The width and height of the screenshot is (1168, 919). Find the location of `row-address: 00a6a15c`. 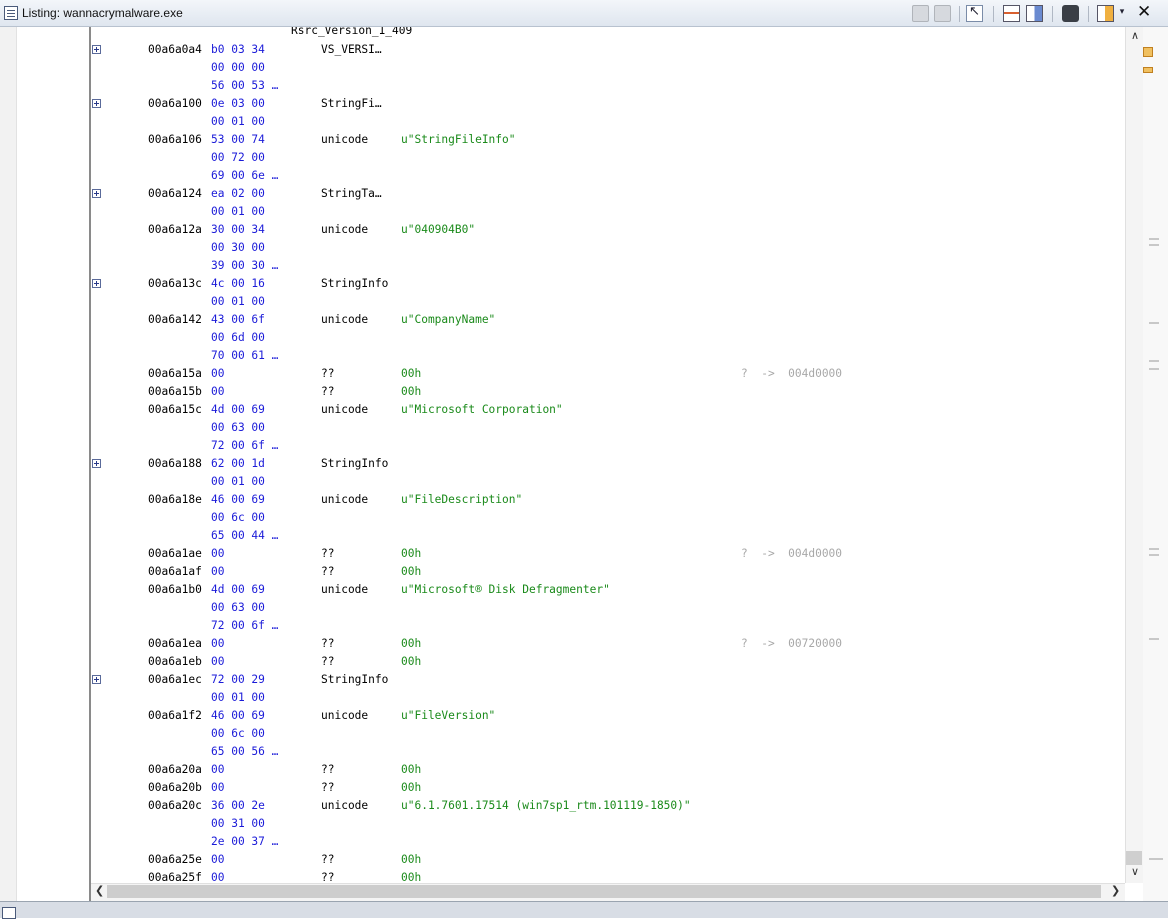

row-address: 00a6a15c is located at coordinates (175, 410).